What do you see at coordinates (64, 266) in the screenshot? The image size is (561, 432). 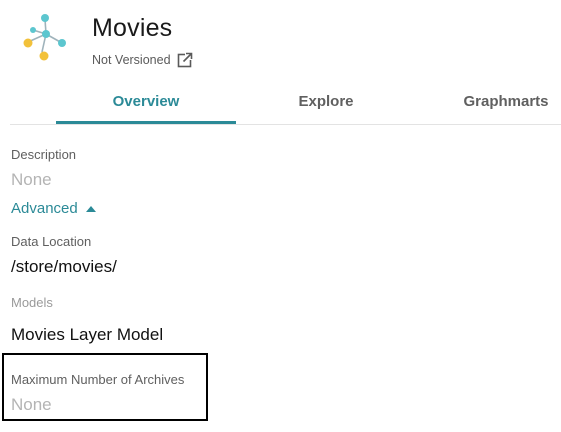 I see `data-location-value: /store/movies/` at bounding box center [64, 266].